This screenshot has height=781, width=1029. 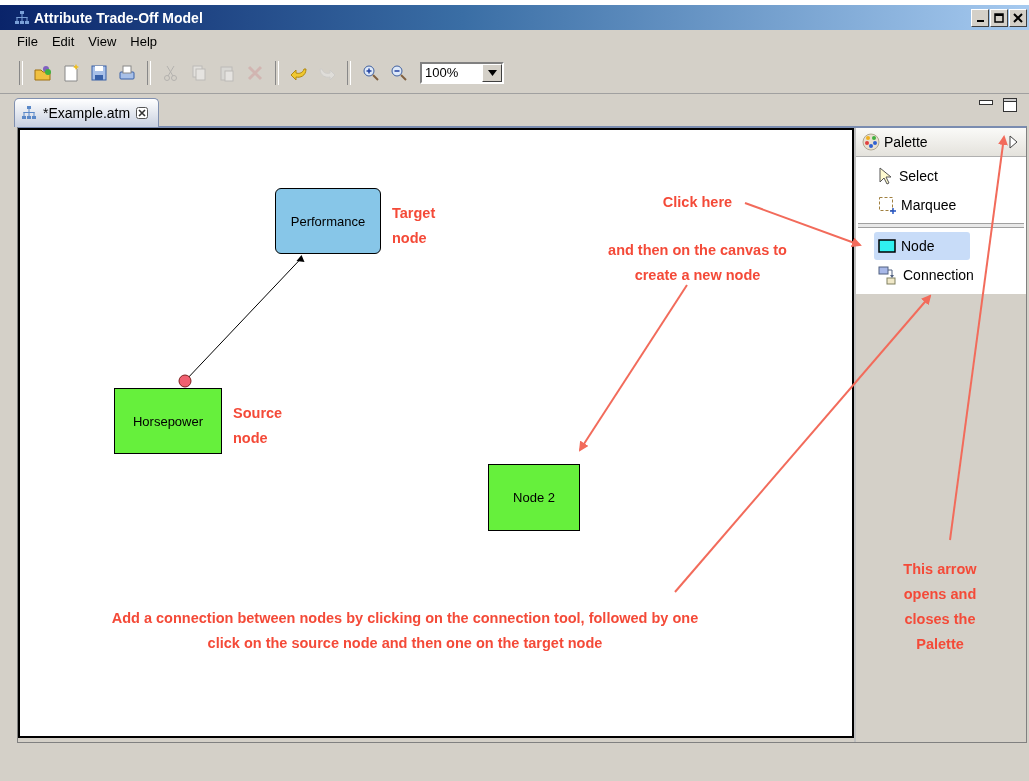 I want to click on close-button, so click(x=1018, y=17).